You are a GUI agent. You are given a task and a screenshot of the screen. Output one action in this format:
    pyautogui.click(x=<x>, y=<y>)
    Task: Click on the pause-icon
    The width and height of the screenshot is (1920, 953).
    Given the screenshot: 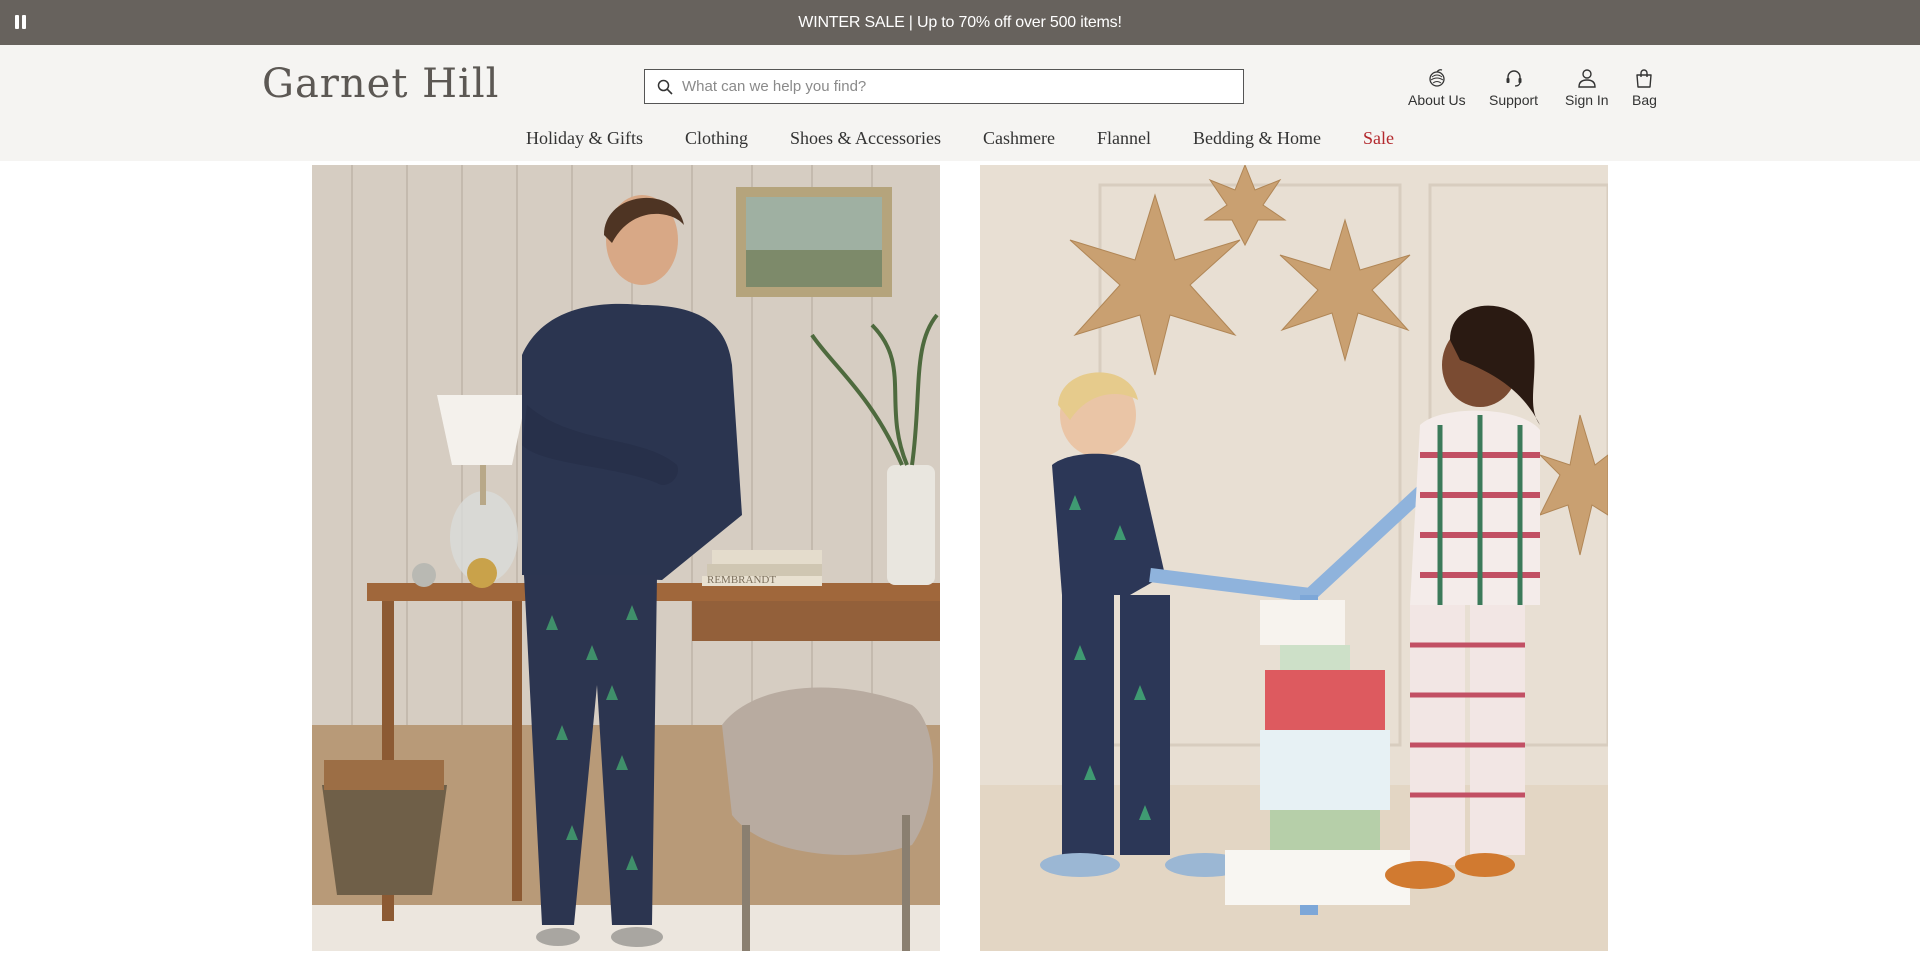 What is the action you would take?
    pyautogui.click(x=22, y=23)
    